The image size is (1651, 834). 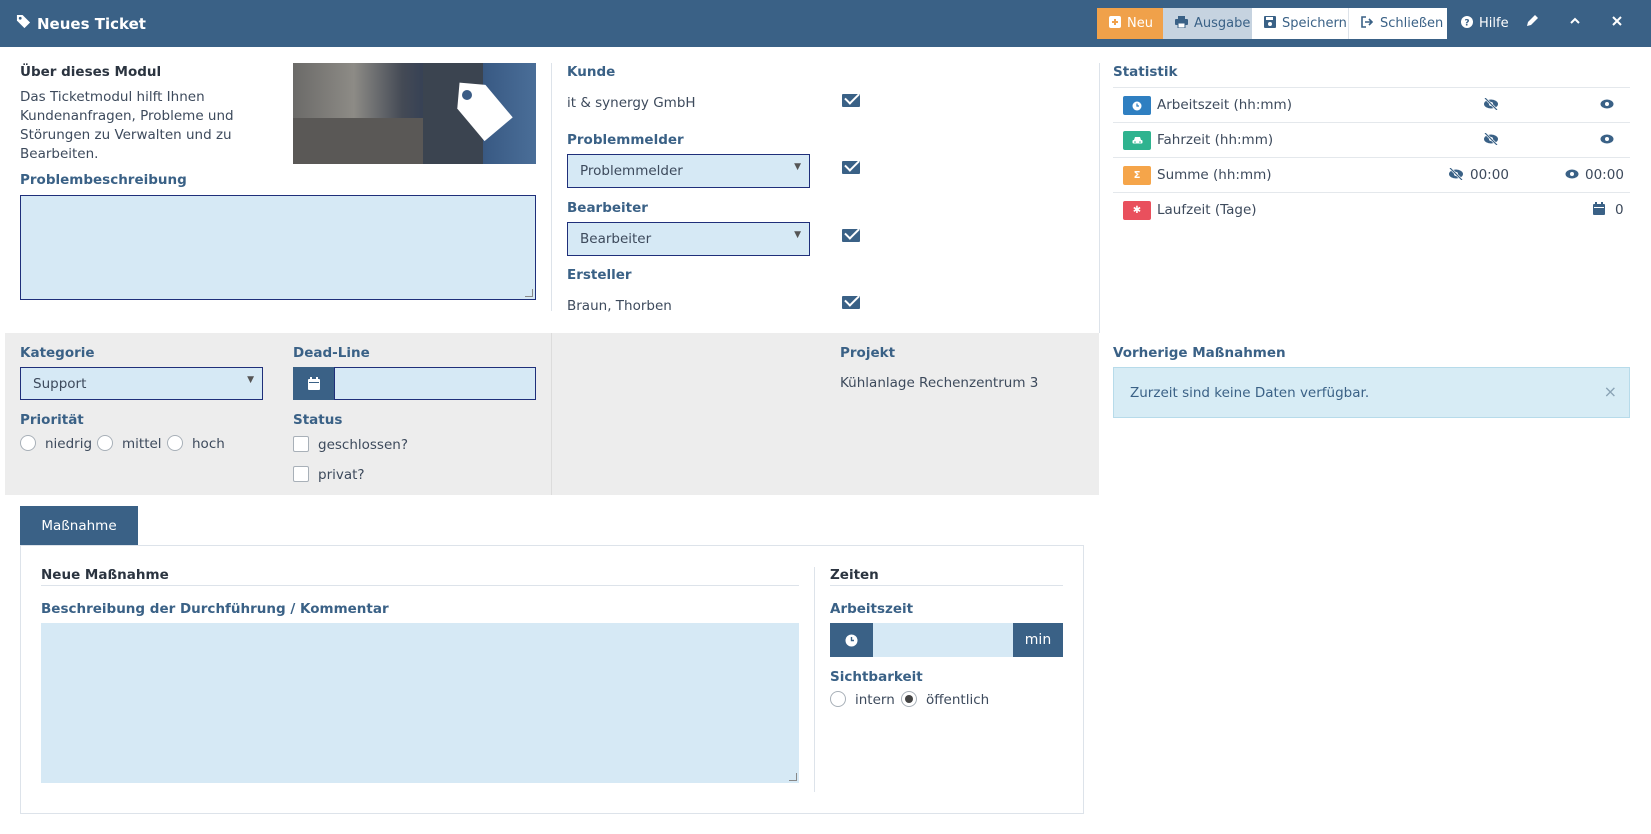 What do you see at coordinates (314, 383) in the screenshot?
I see `calendar-icon` at bounding box center [314, 383].